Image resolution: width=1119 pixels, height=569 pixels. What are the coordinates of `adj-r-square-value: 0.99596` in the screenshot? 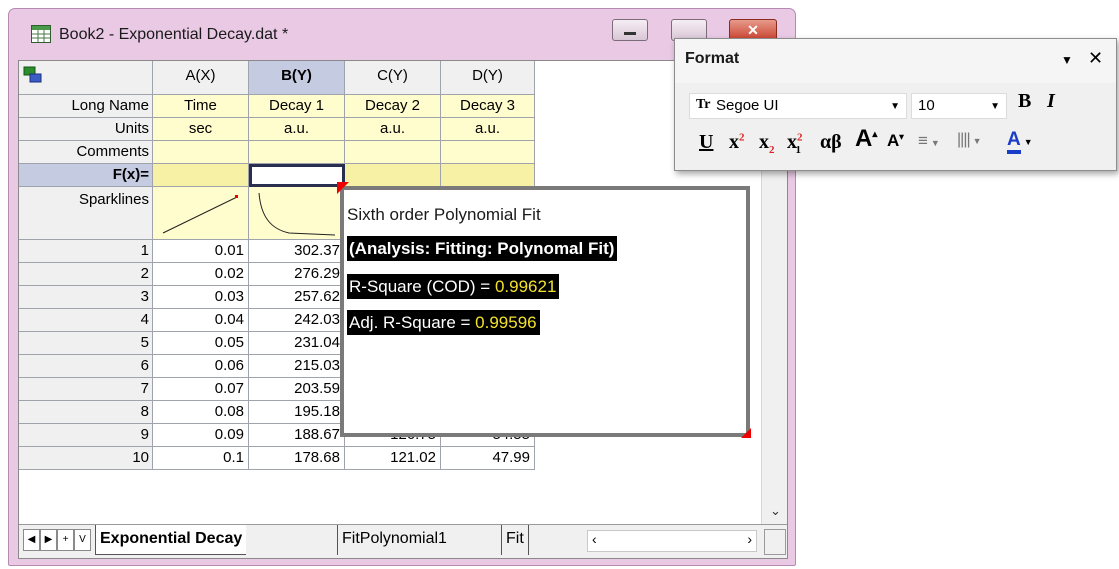 It's located at (506, 322).